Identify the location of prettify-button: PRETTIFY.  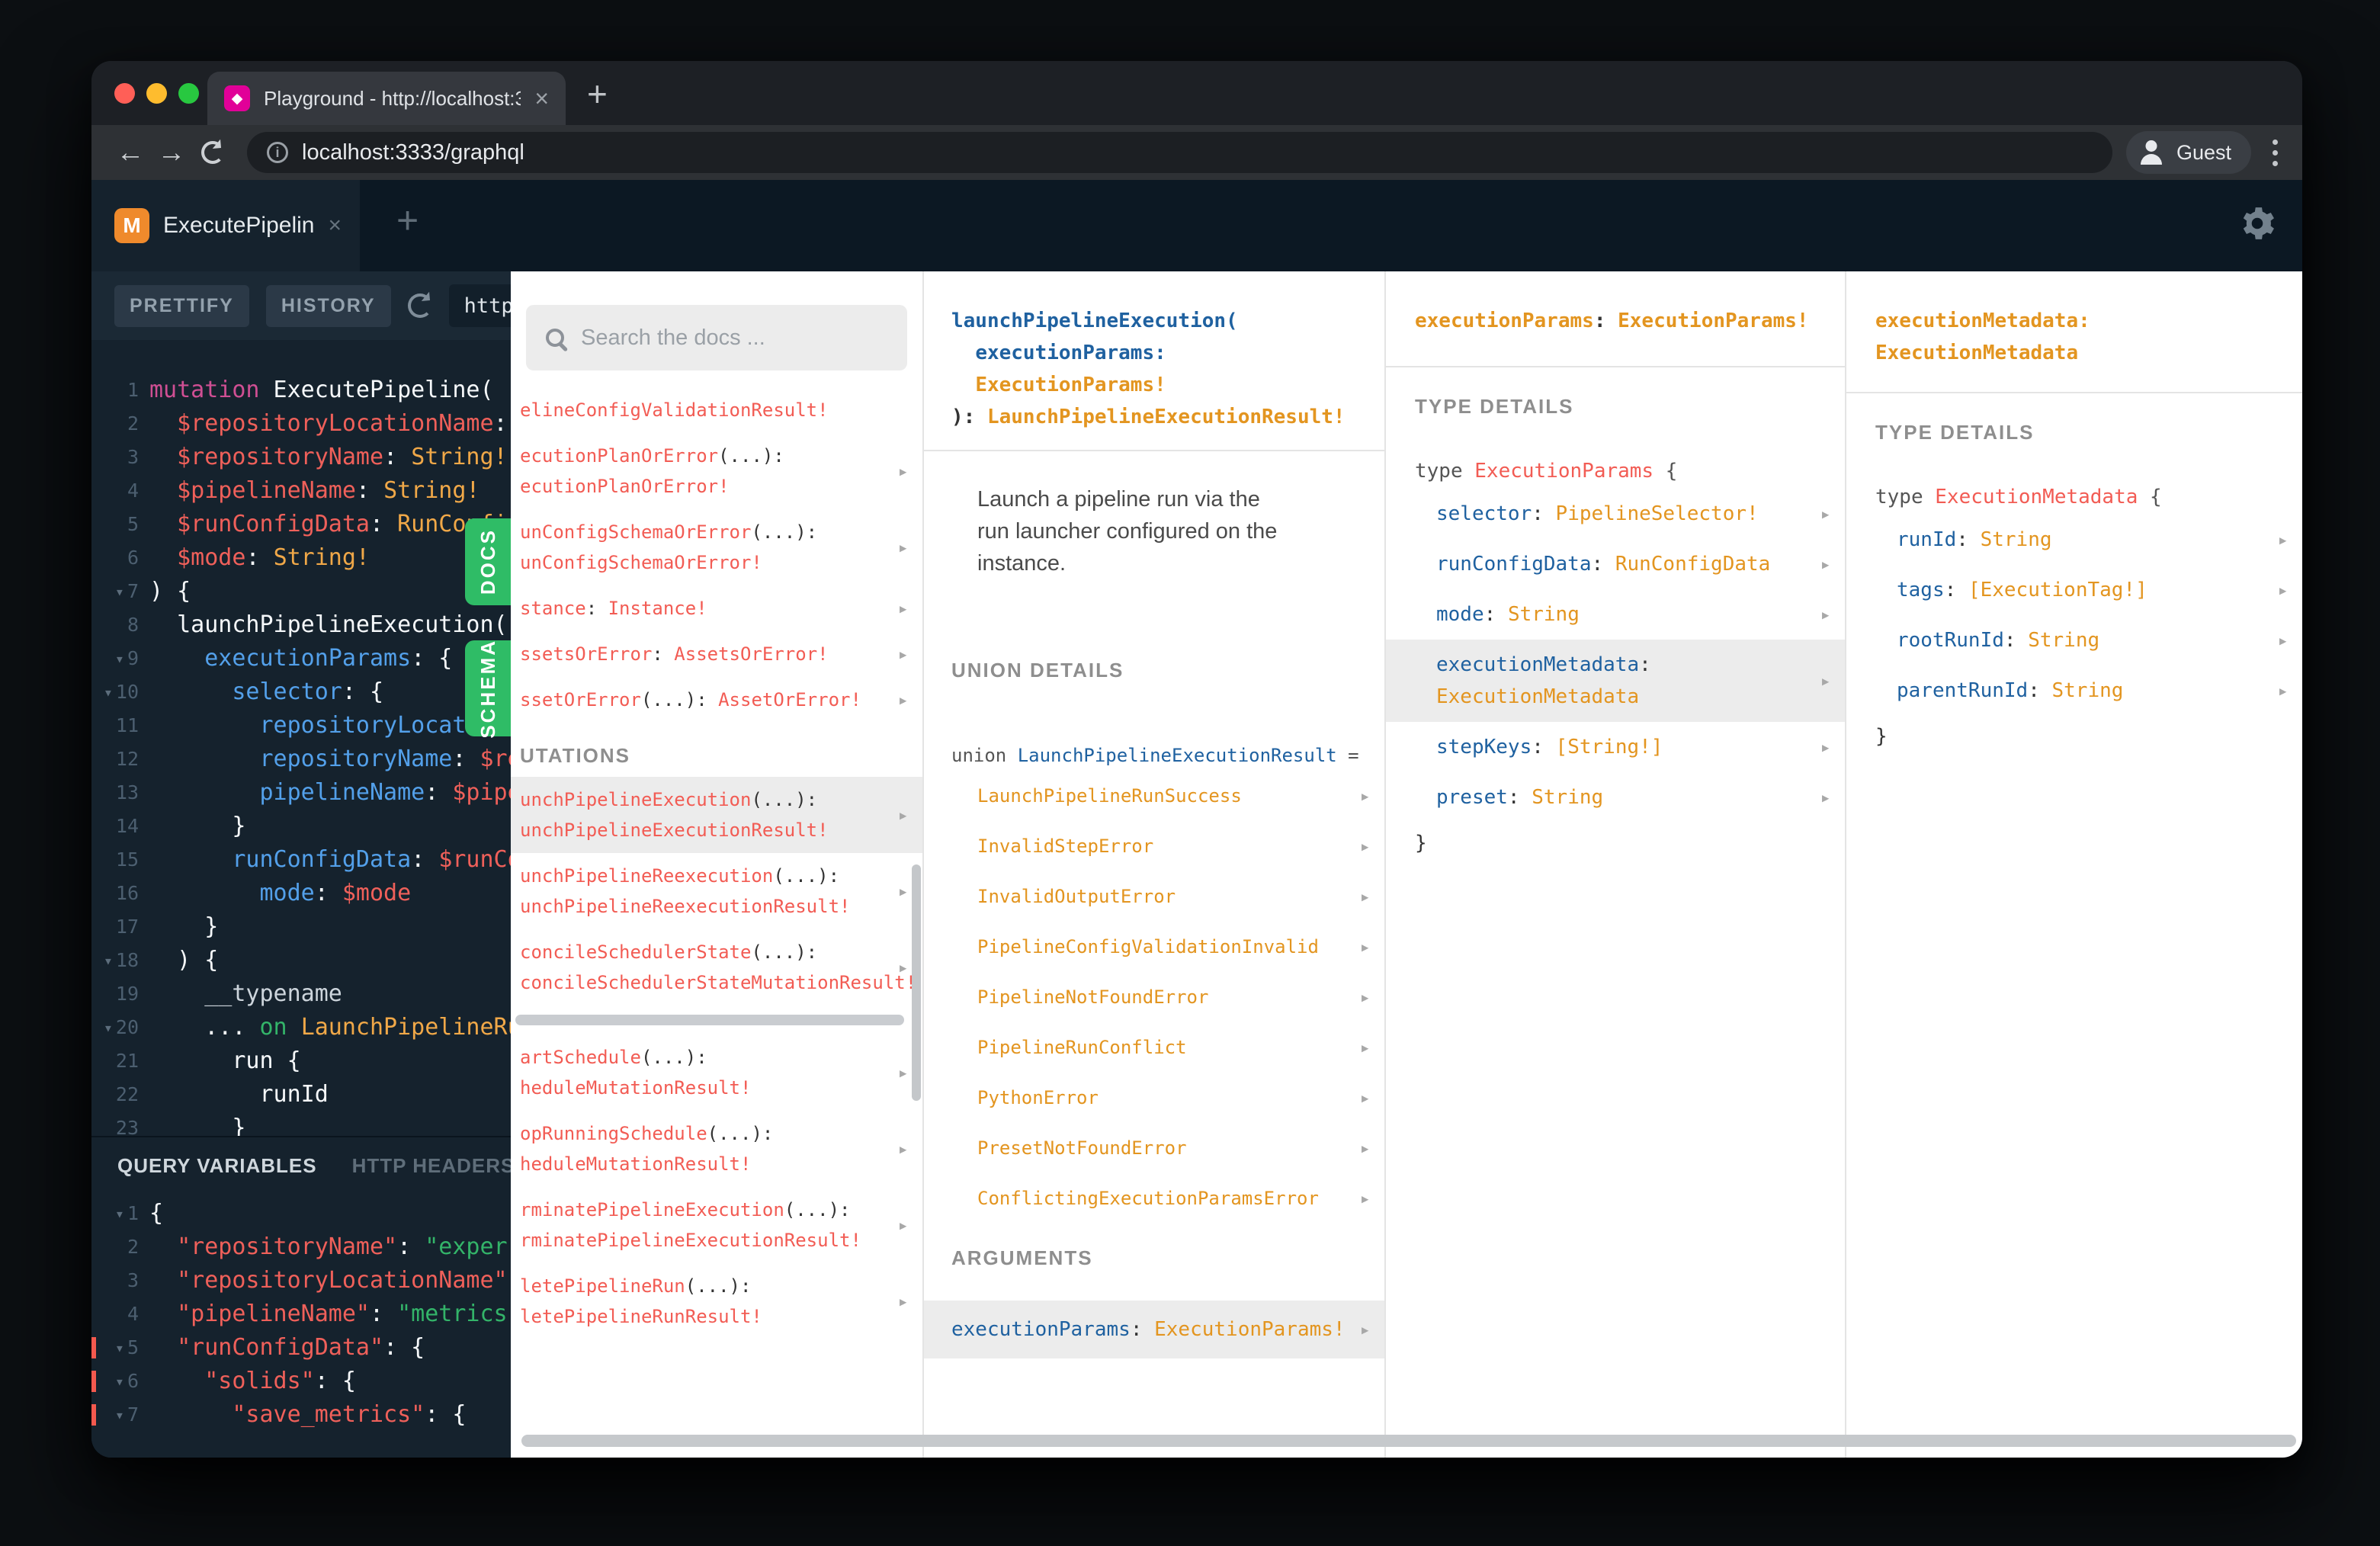
(181, 305).